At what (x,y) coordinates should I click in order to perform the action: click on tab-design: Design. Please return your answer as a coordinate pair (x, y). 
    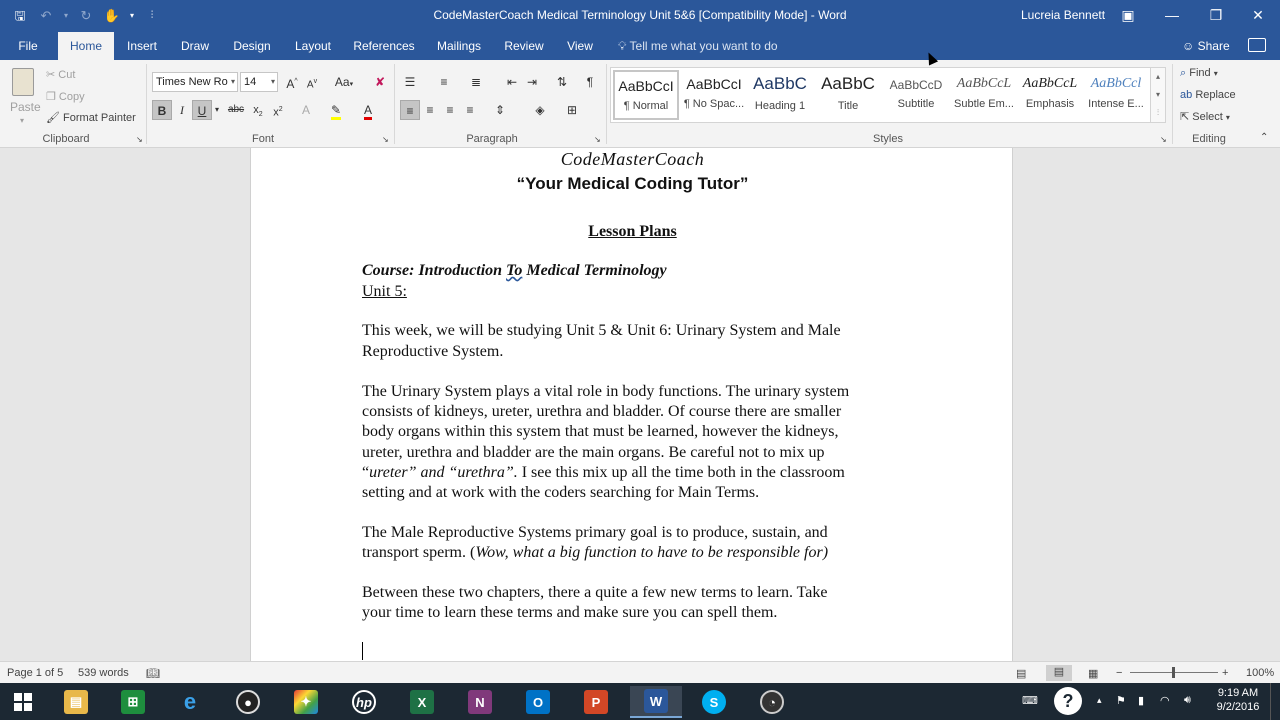
    Looking at the image, I should click on (252, 46).